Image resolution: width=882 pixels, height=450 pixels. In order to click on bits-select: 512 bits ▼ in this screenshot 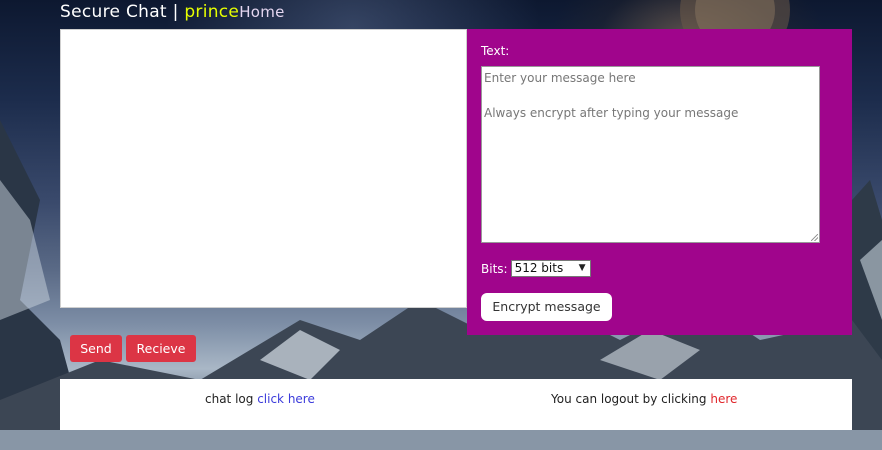, I will do `click(550, 268)`.